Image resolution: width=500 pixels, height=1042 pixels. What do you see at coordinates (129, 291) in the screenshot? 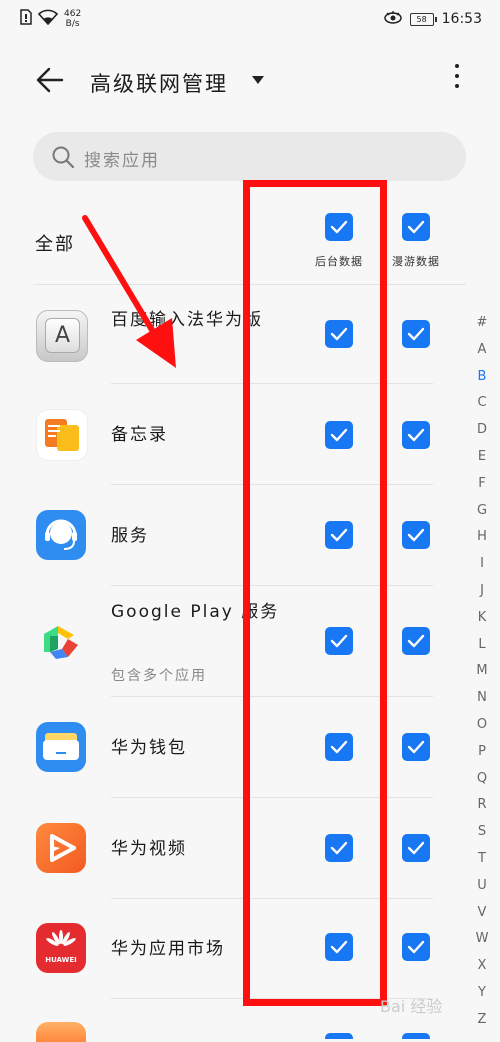
I see `annotation-arrow` at bounding box center [129, 291].